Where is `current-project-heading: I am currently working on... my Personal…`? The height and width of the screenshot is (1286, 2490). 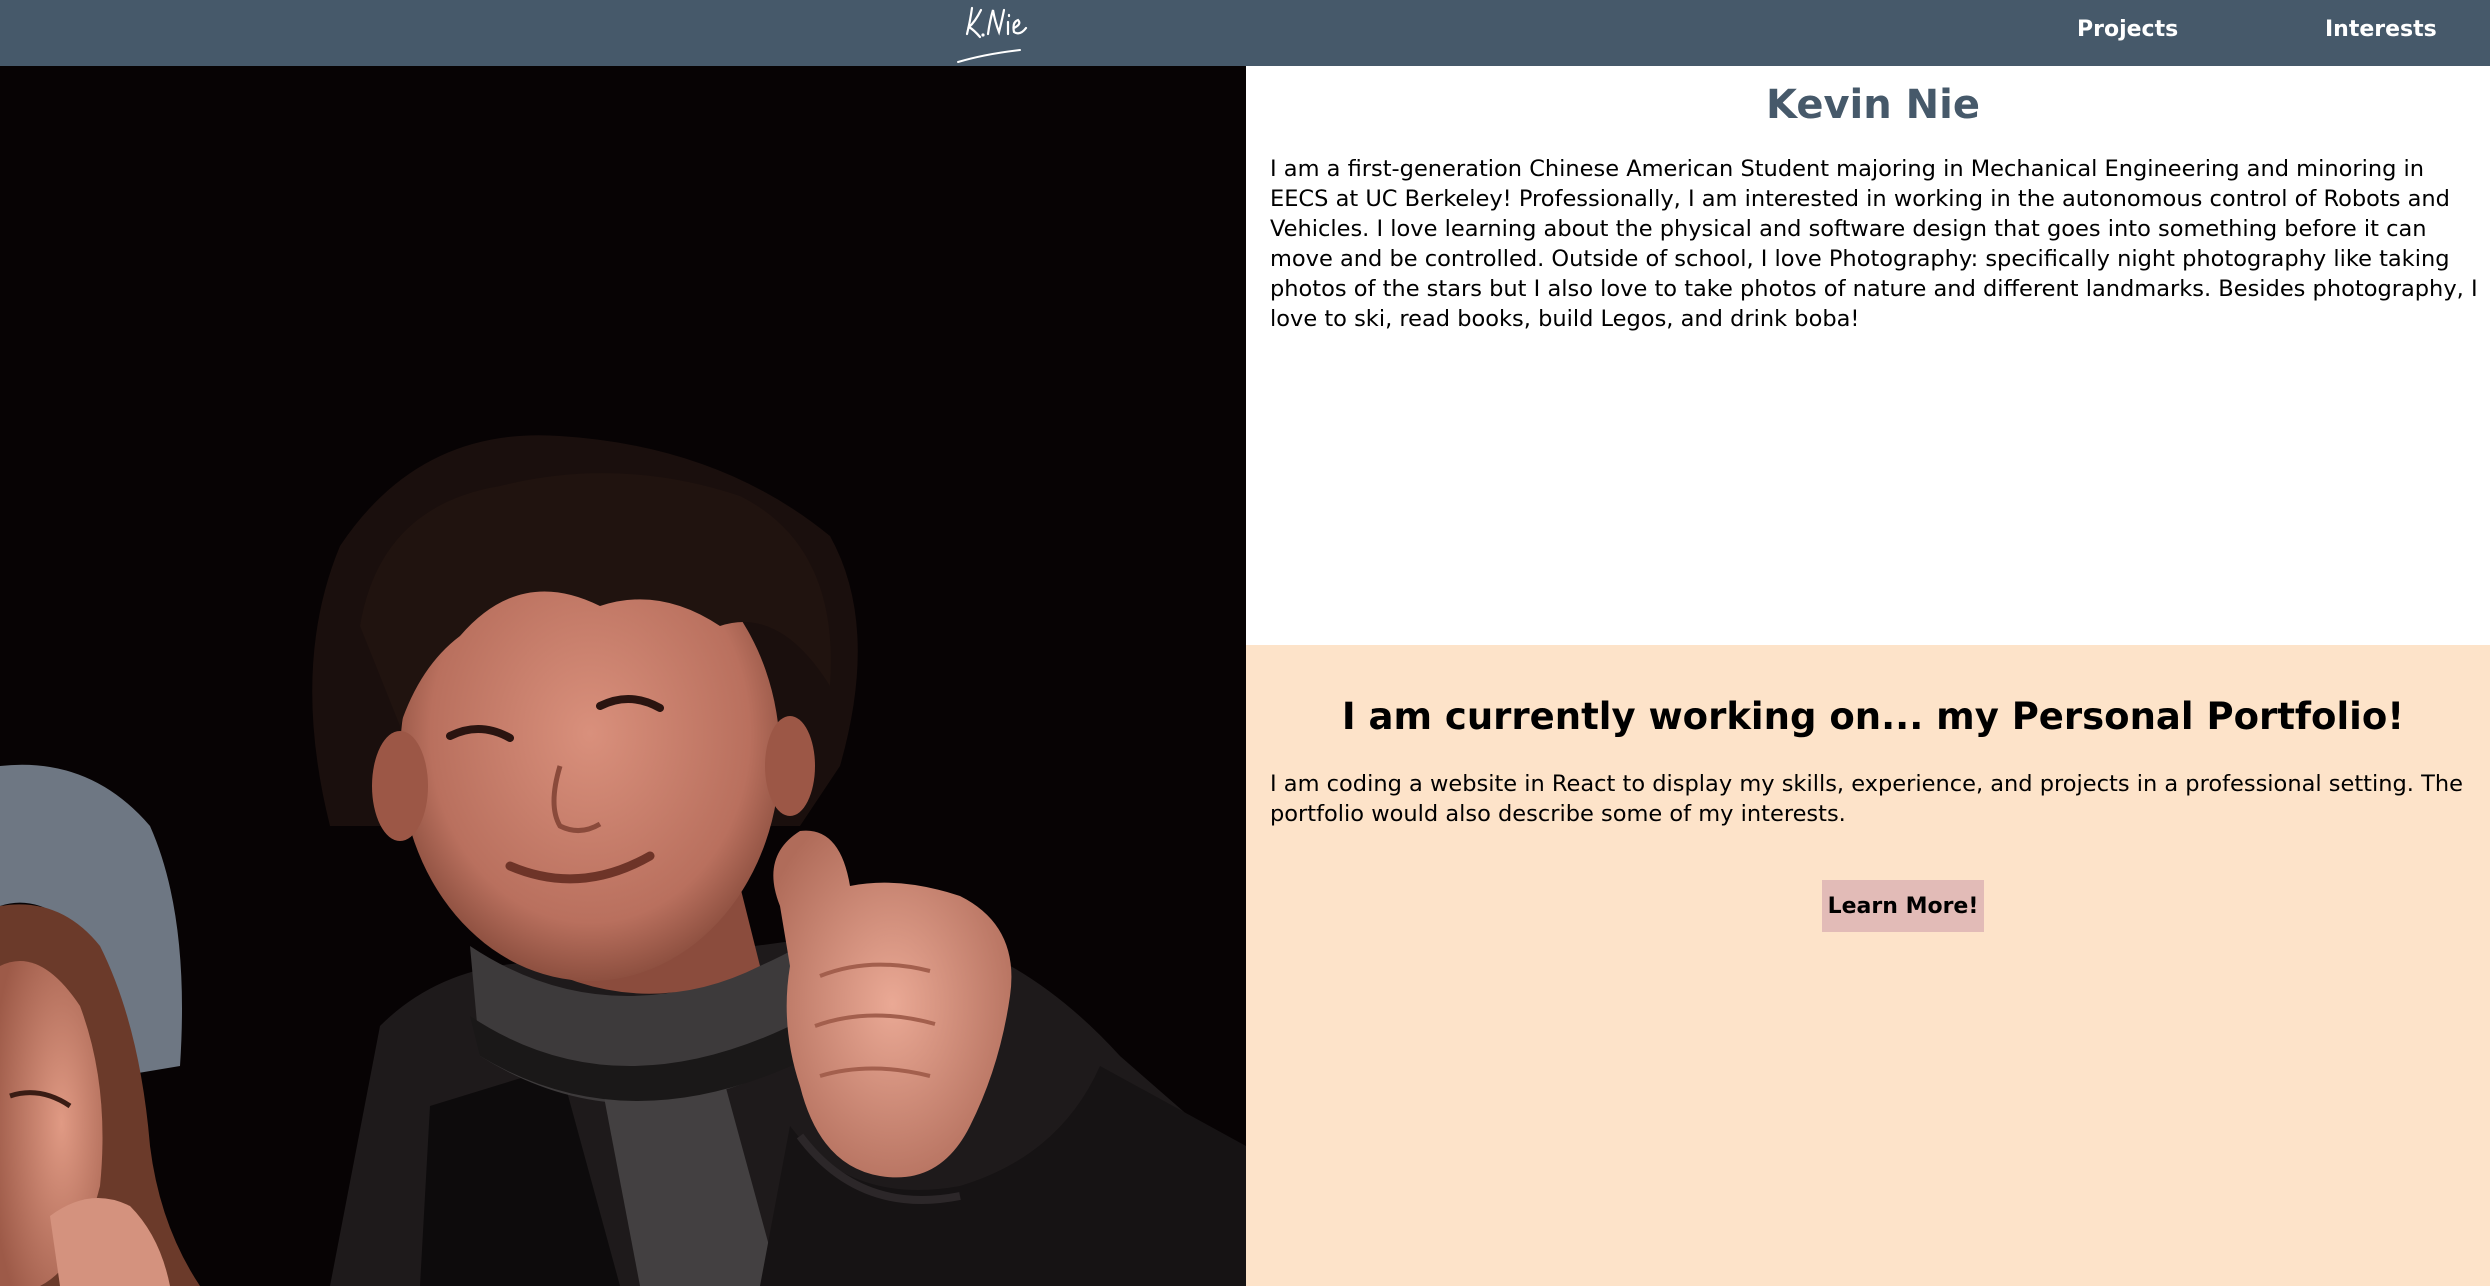 current-project-heading: I am currently working on... my Personal… is located at coordinates (1873, 716).